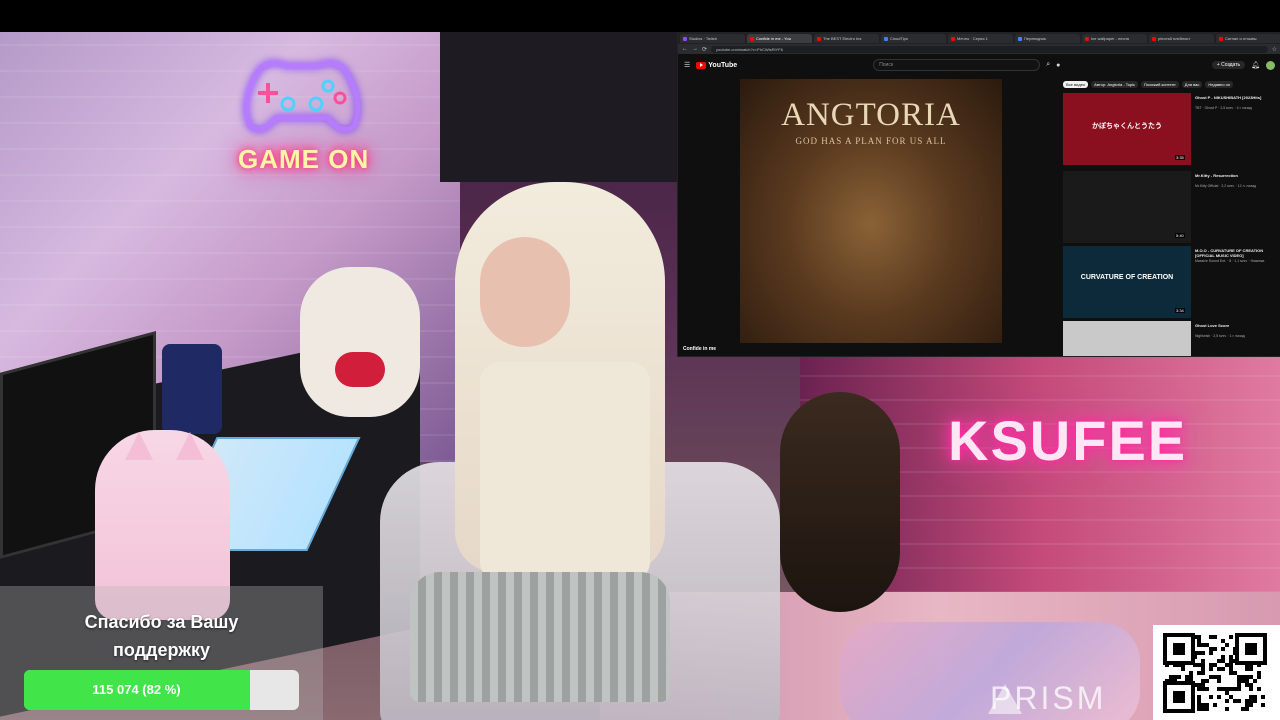 The image size is (1280, 720). What do you see at coordinates (957, 65) in the screenshot?
I see `search-input: Поиск` at bounding box center [957, 65].